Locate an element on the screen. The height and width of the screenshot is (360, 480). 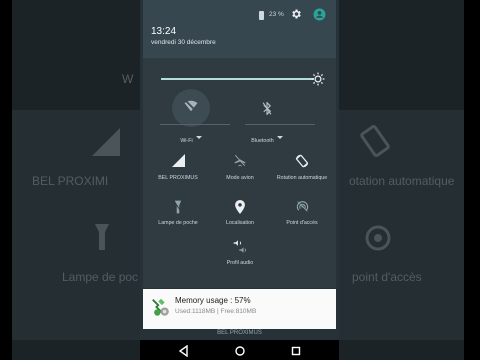
tile-bluetooth-label-row: Bluetooth is located at coordinates (267, 138).